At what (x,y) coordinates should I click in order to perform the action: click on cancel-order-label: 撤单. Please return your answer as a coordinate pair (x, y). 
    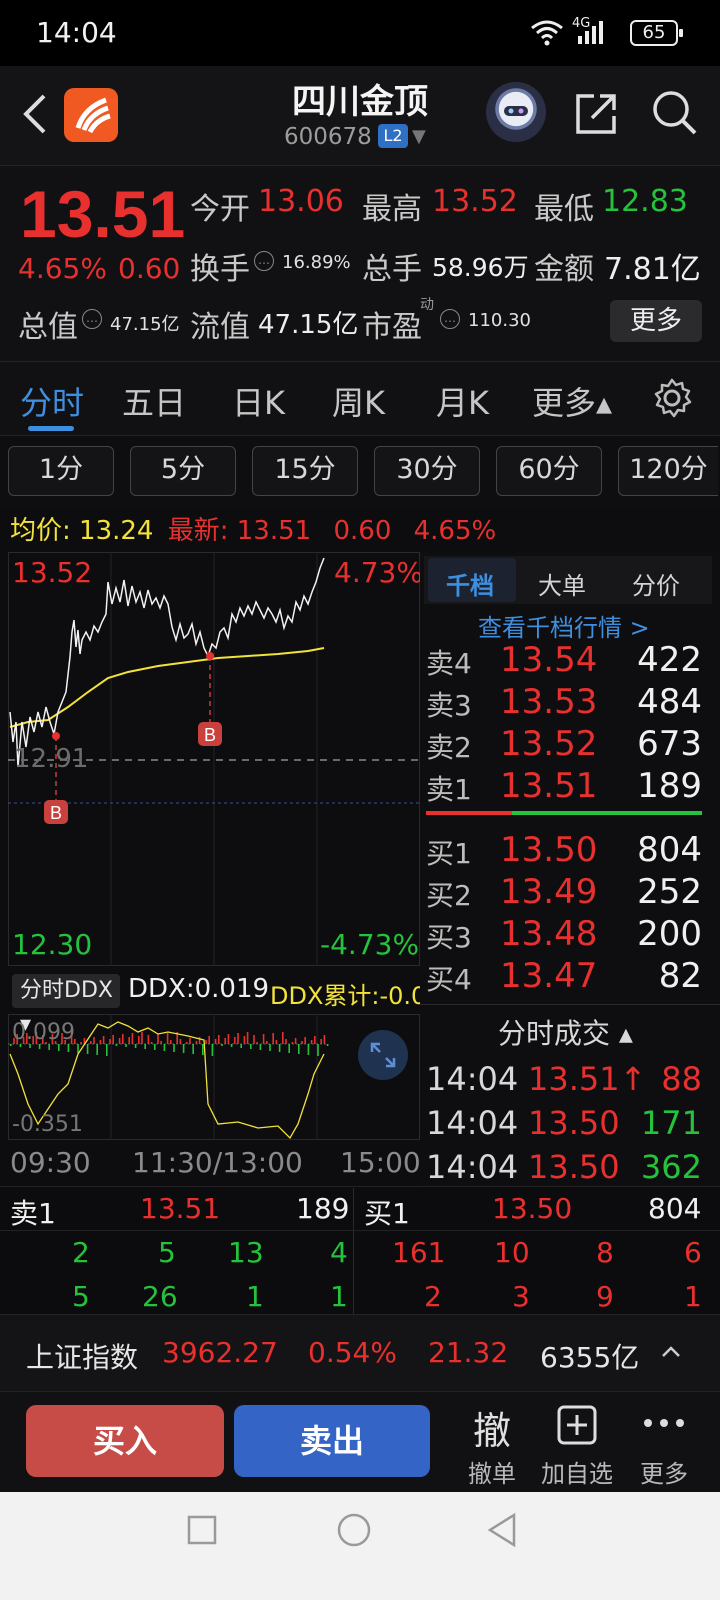
    Looking at the image, I should click on (492, 1471).